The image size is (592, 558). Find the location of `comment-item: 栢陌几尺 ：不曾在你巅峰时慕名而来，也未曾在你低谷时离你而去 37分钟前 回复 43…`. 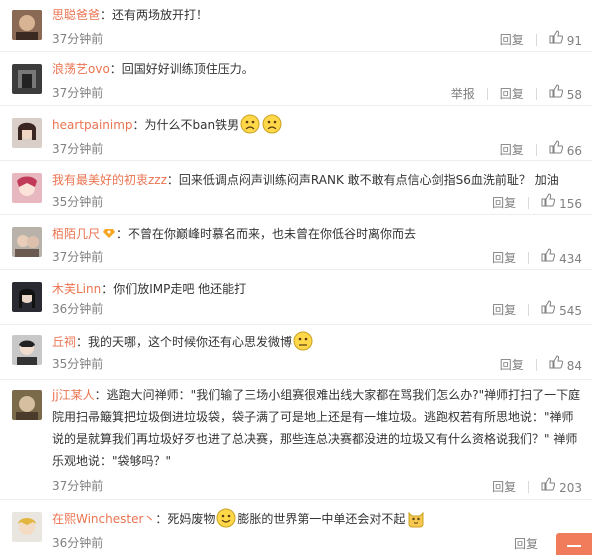

comment-item: 栢陌几尺 ：不曾在你巅峰时慕名而来，也未曾在你低谷时离你而去 37分钟前 回复 43… is located at coordinates (296, 242).